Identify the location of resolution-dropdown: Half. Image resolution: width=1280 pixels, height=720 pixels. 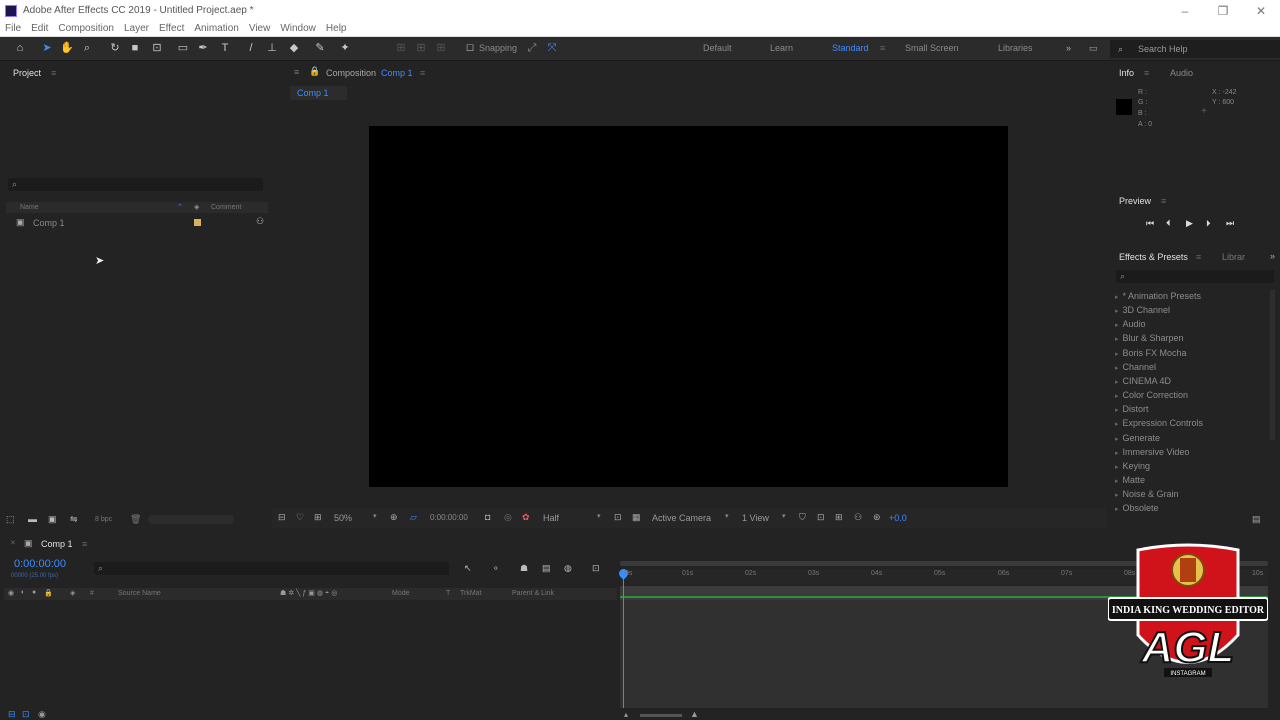
(551, 518).